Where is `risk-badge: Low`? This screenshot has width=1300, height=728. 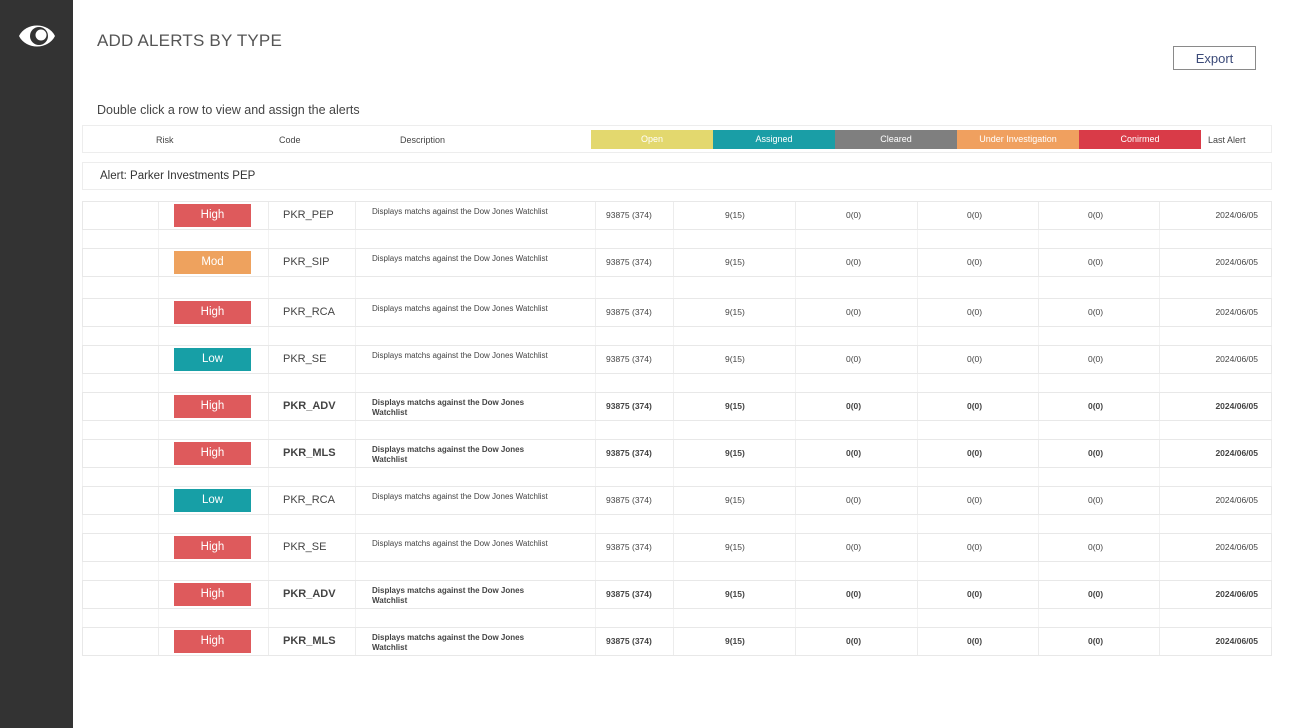
risk-badge: Low is located at coordinates (212, 500).